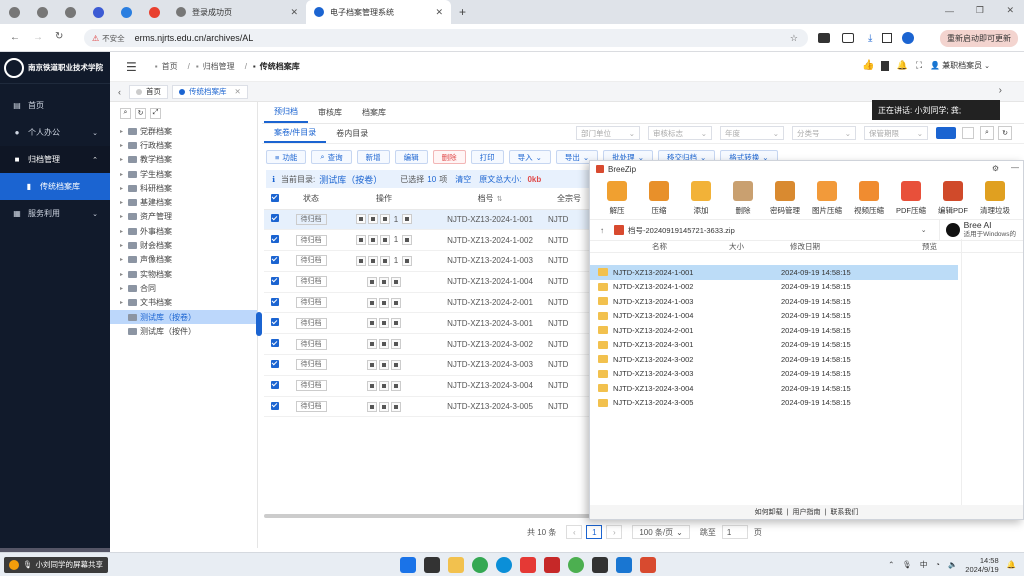 This screenshot has width=1024, height=576. What do you see at coordinates (427, 407) in the screenshot?
I see `table-row: 待归档 NJTD-XZ13-2024-3-005 NJTD` at bounding box center [427, 407].